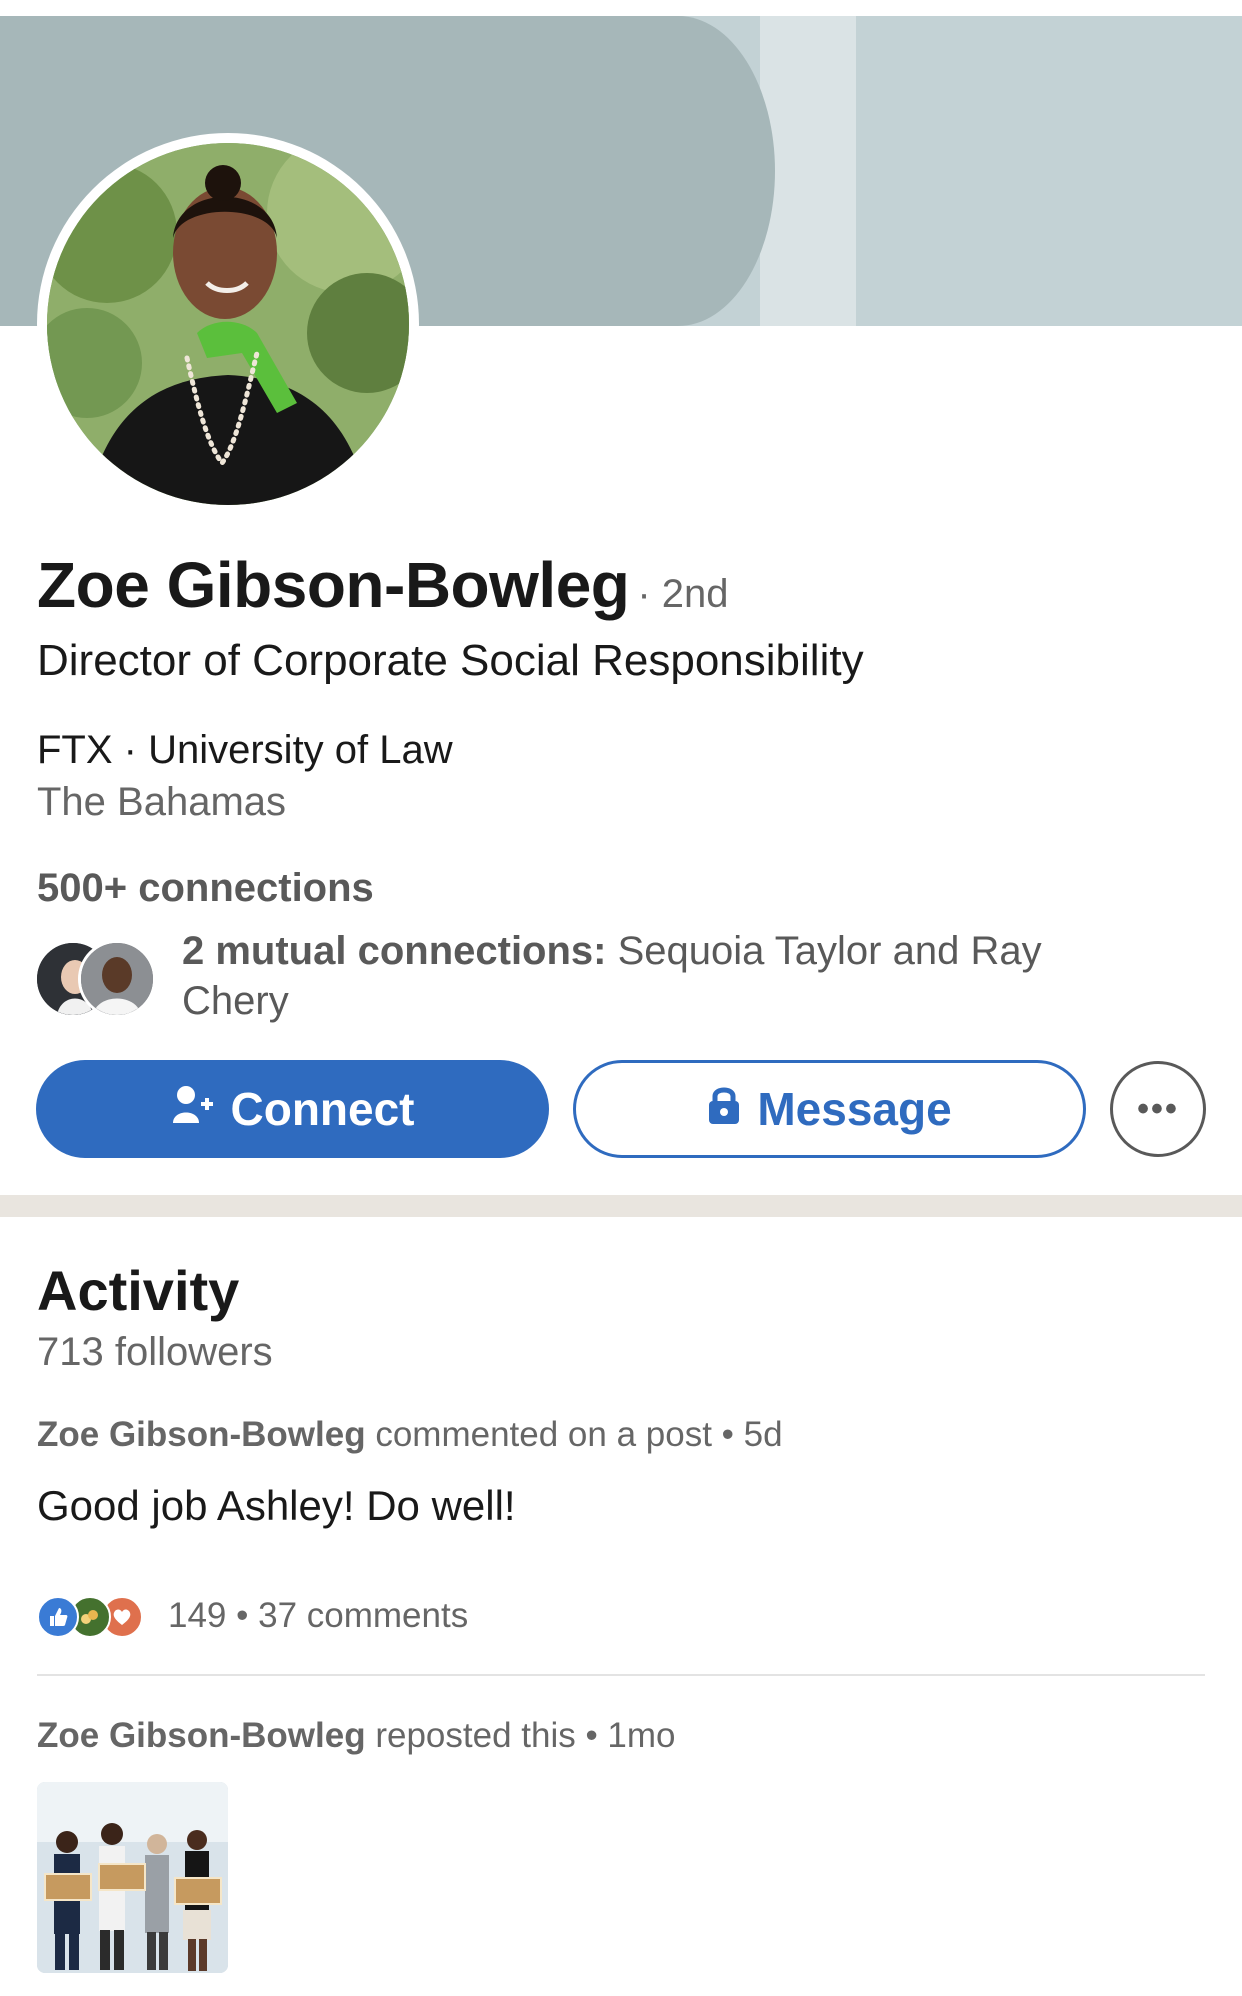 Image resolution: width=1242 pixels, height=1996 pixels. I want to click on activity-item-2-meta: Zoe Gibson-Bowleg reposted this • 1mo, so click(356, 1736).